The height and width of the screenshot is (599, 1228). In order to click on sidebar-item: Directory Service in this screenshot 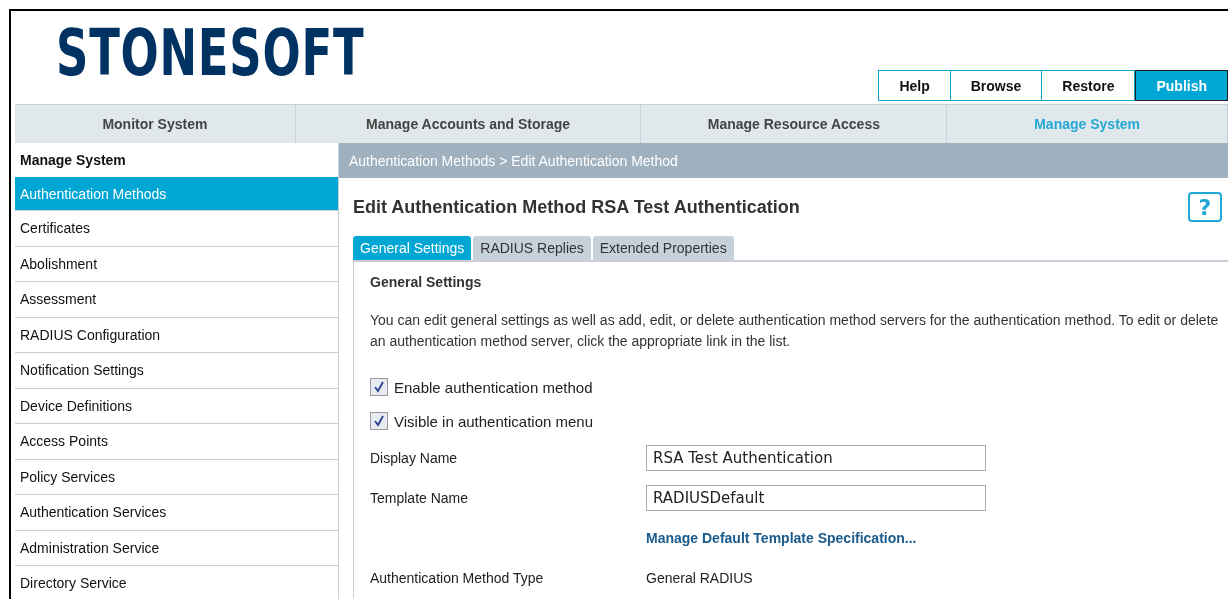, I will do `click(176, 582)`.